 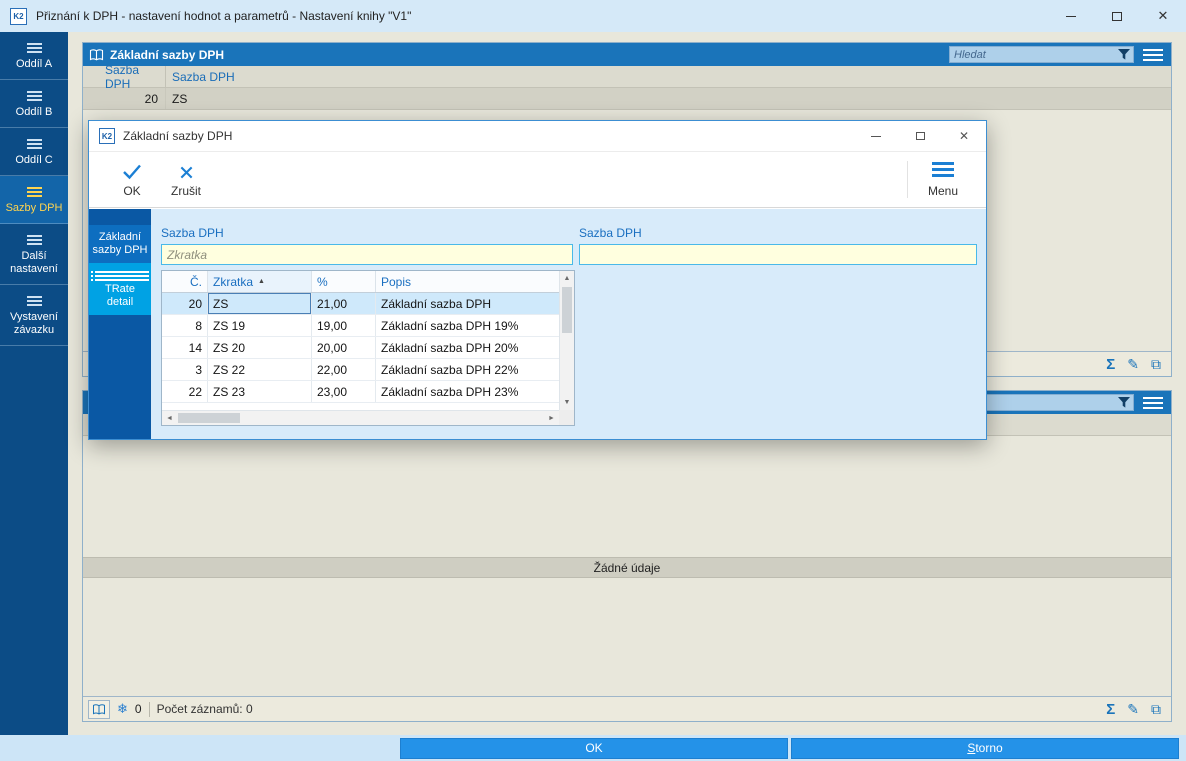 What do you see at coordinates (34, 64) in the screenshot?
I see `sidebar-item-label: Oddíl A` at bounding box center [34, 64].